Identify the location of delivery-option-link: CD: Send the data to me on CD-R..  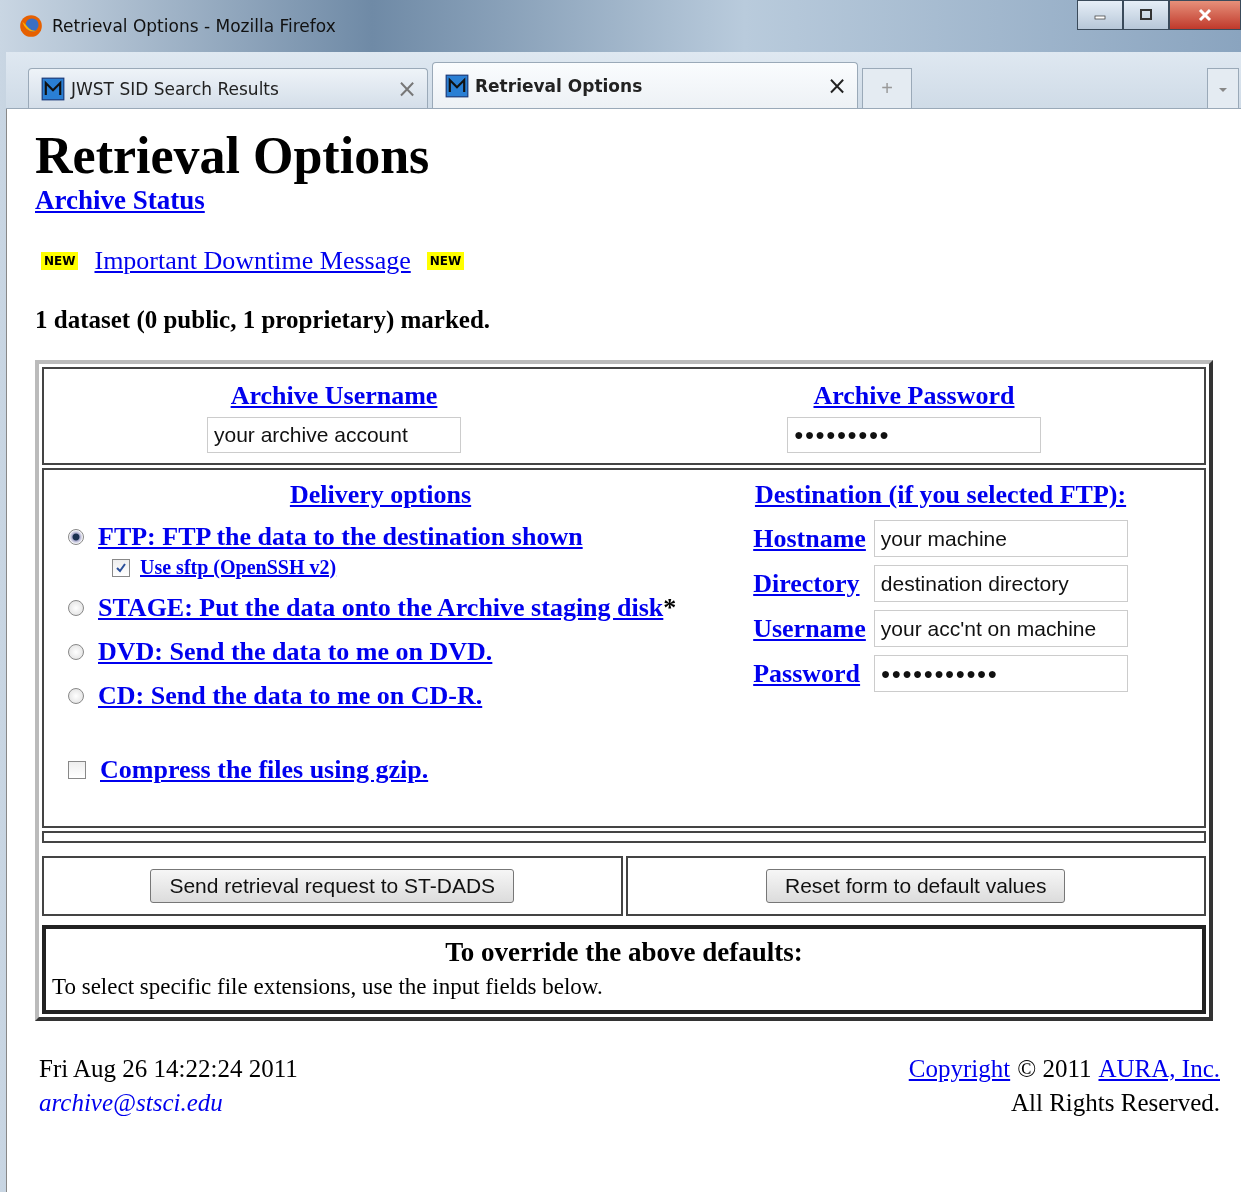
(290, 696).